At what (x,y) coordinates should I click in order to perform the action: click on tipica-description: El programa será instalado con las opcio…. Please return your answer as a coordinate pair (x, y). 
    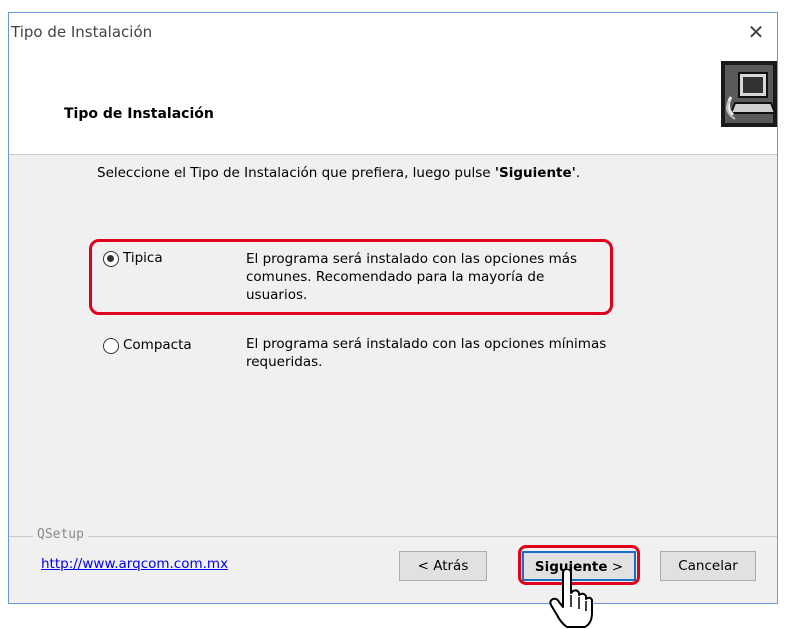
    Looking at the image, I should click on (436, 277).